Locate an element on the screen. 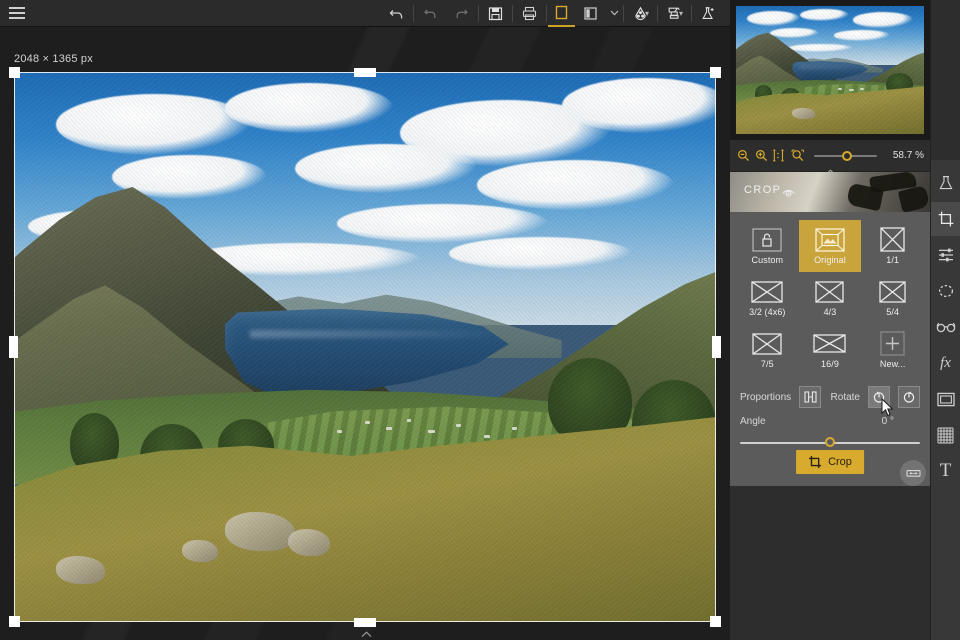 This screenshot has height=640, width=960. rail-item-text: T is located at coordinates (945, 471).